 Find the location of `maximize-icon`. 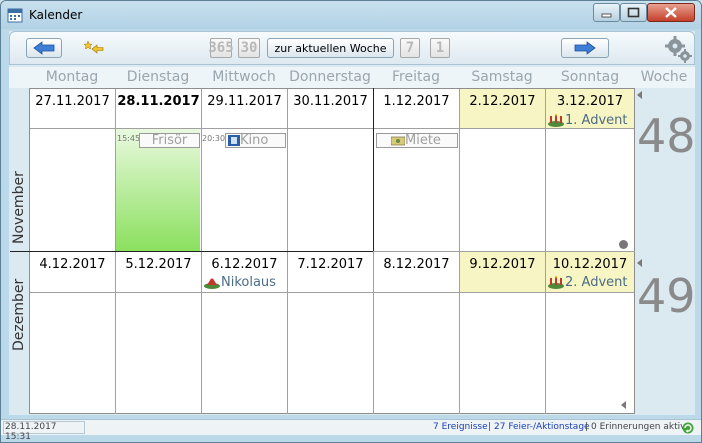

maximize-icon is located at coordinates (633, 12).